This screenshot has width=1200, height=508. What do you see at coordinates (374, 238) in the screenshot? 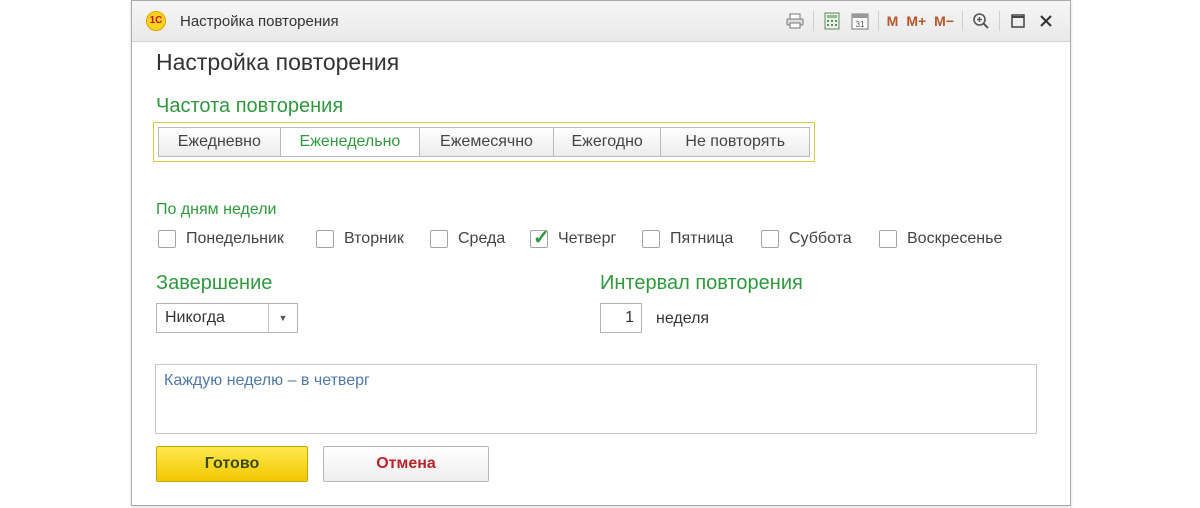
I see `weekday-label: Вторник` at bounding box center [374, 238].